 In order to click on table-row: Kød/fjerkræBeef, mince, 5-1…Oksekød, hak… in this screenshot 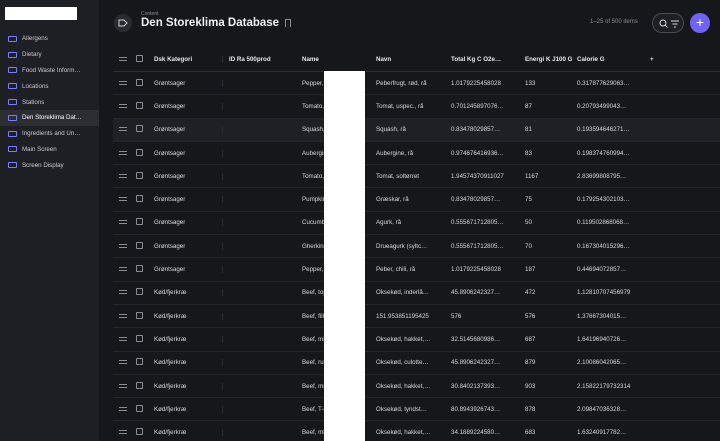, I will do `click(416, 431)`.